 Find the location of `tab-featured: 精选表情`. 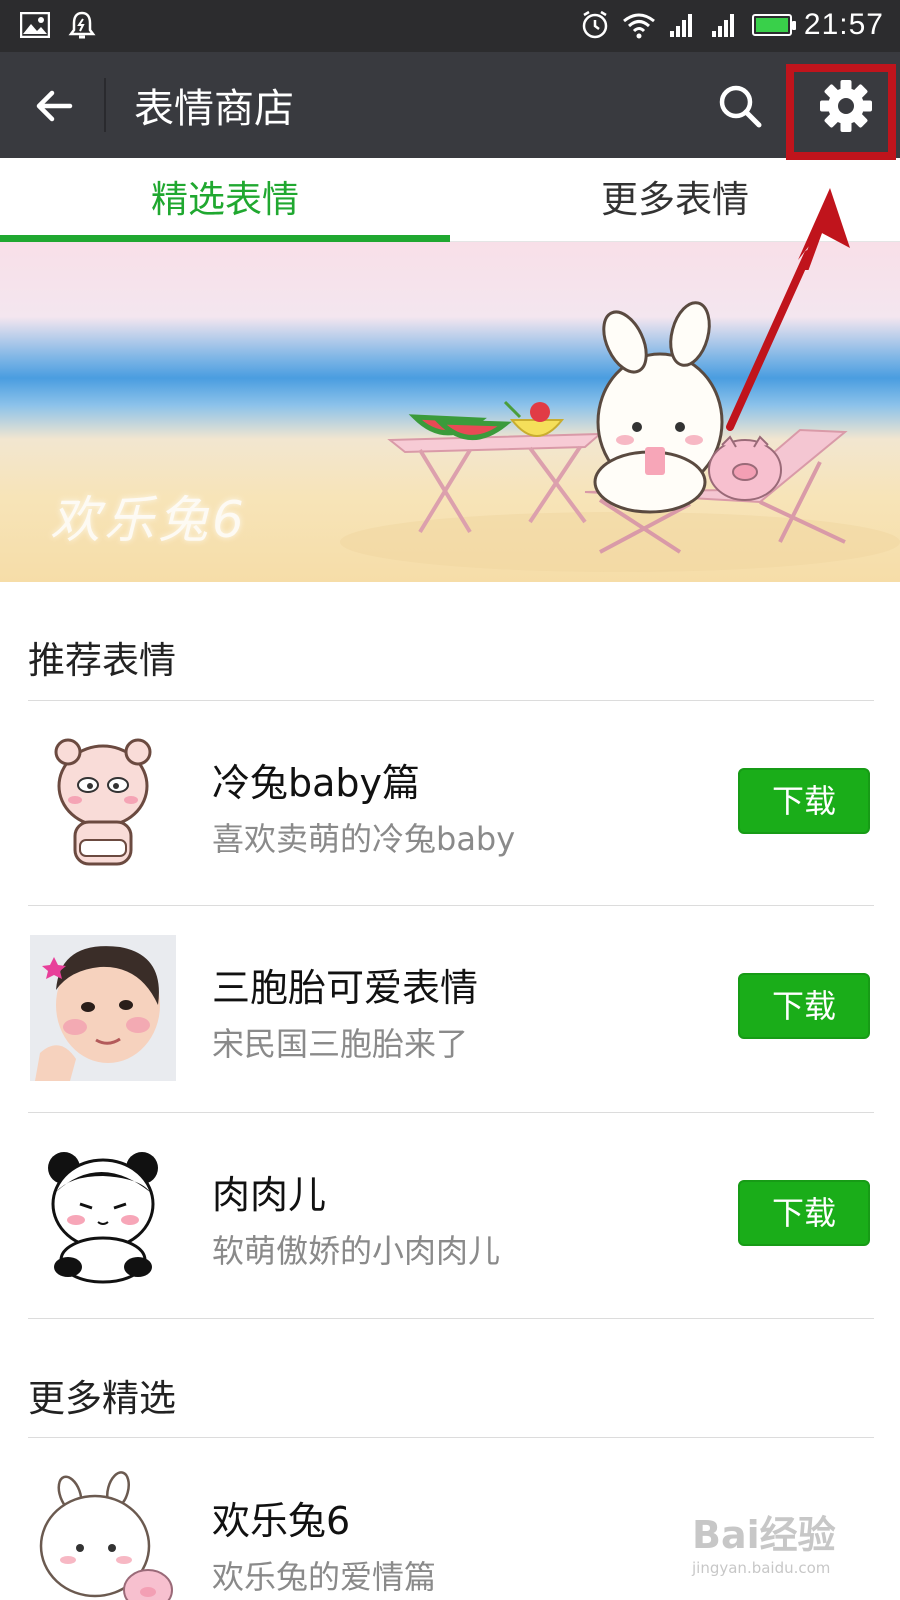

tab-featured: 精选表情 is located at coordinates (225, 200).